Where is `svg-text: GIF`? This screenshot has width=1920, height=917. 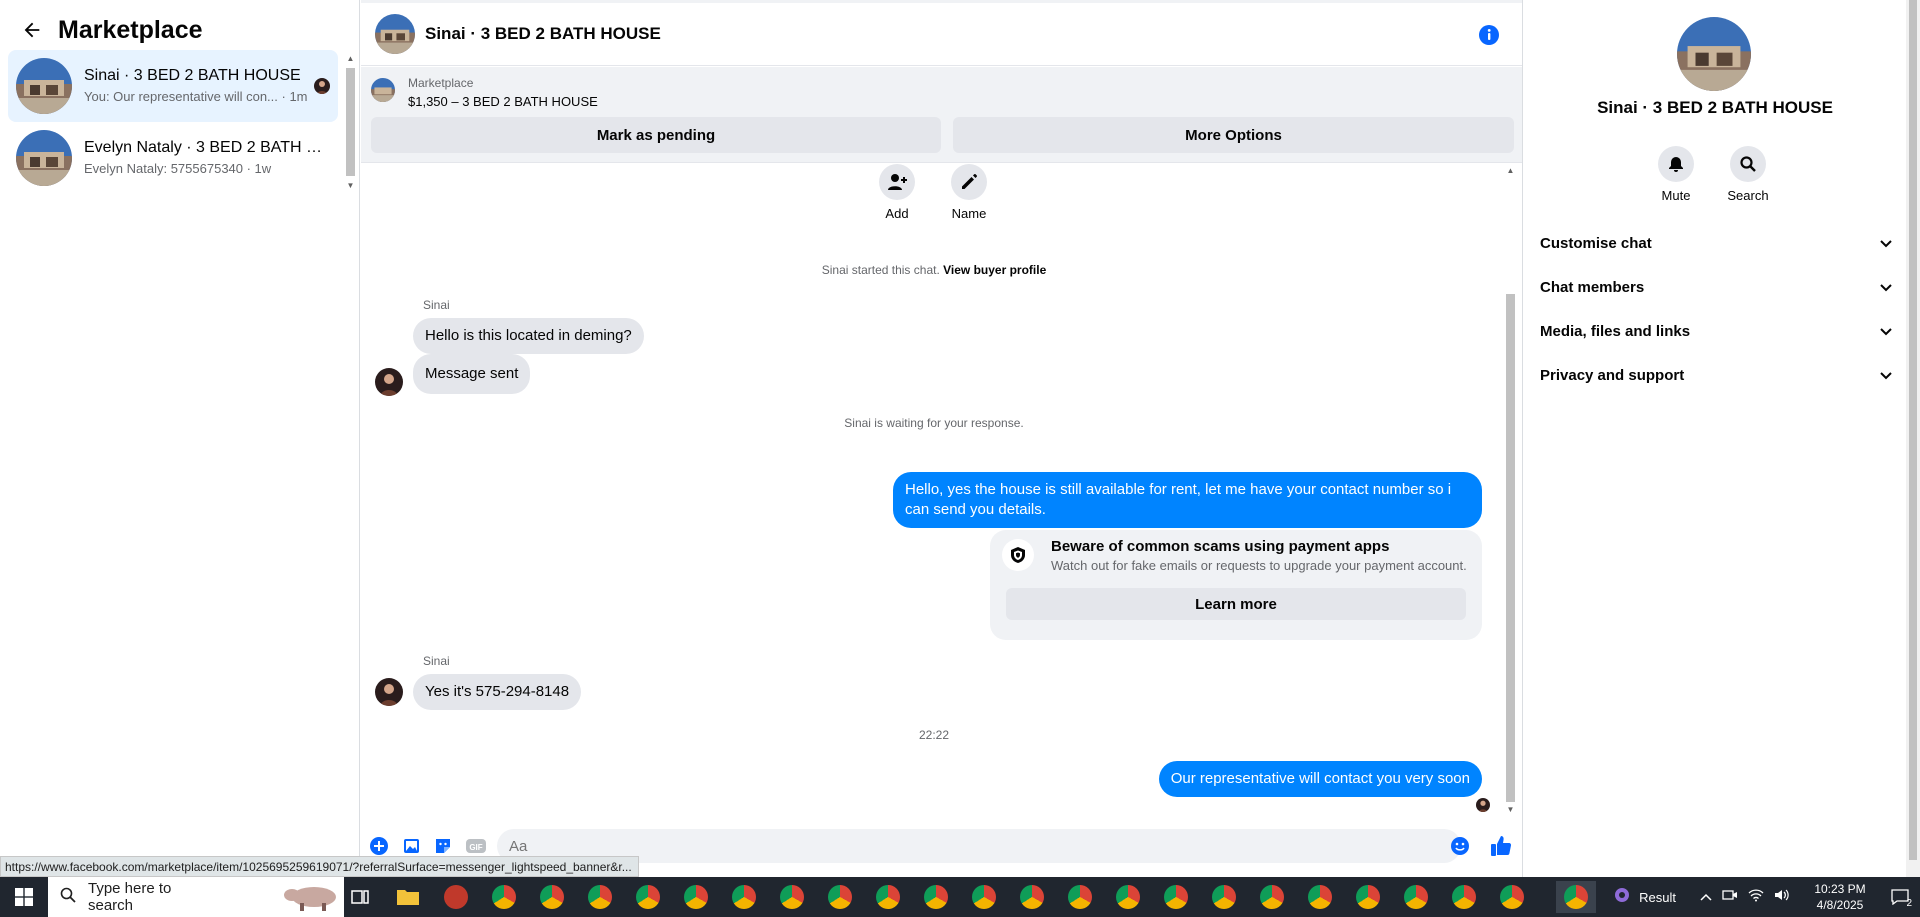
svg-text: GIF is located at coordinates (475, 847).